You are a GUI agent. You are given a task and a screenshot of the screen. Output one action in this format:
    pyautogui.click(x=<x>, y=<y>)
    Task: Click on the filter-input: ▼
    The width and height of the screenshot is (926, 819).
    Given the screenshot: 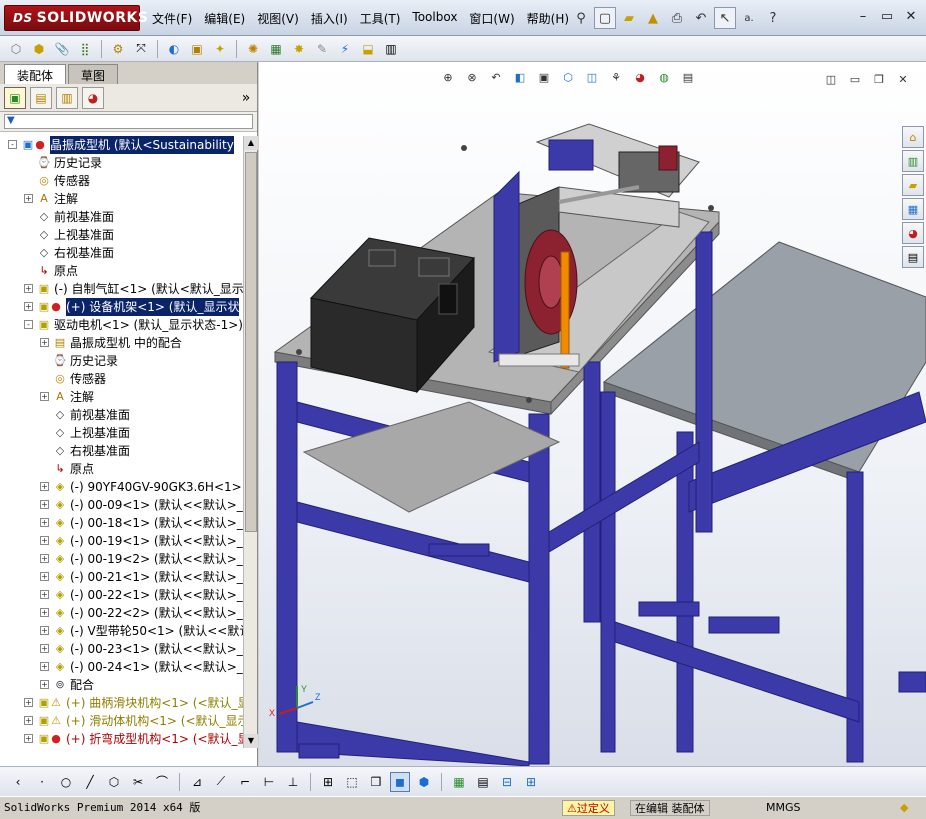 What is the action you would take?
    pyautogui.click(x=128, y=121)
    